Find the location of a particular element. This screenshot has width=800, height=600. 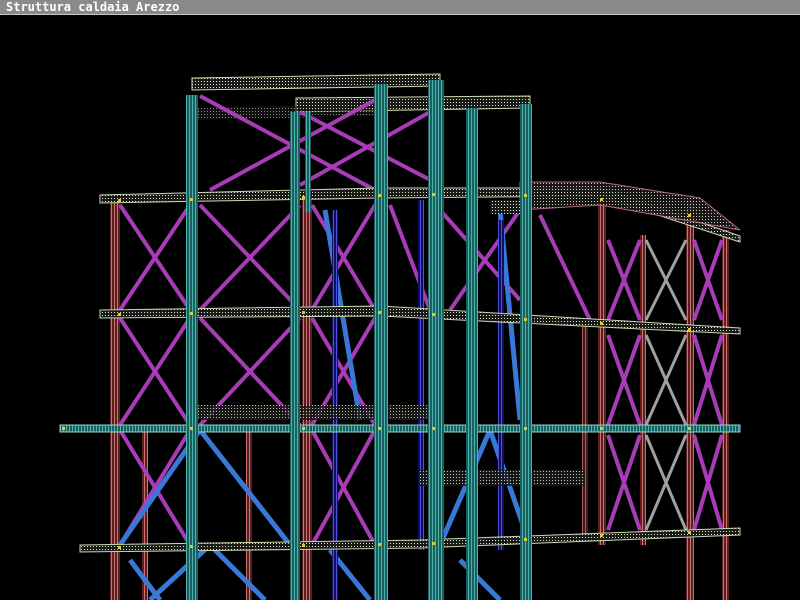

window-title: Struttura caldaia Arezzo is located at coordinates (93, 7).